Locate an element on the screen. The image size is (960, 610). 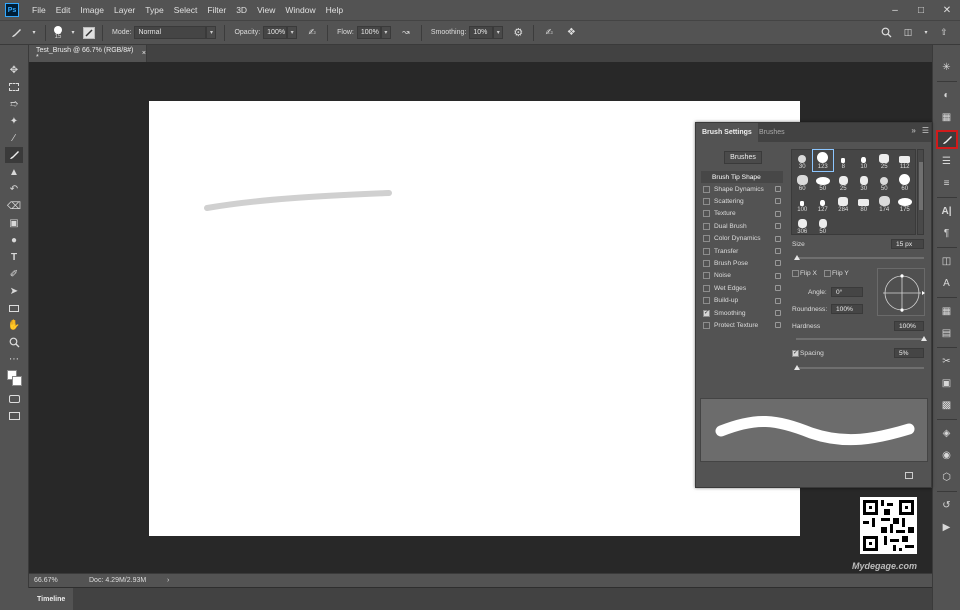
workspace-icon: ◫ is located at coordinates (908, 33).